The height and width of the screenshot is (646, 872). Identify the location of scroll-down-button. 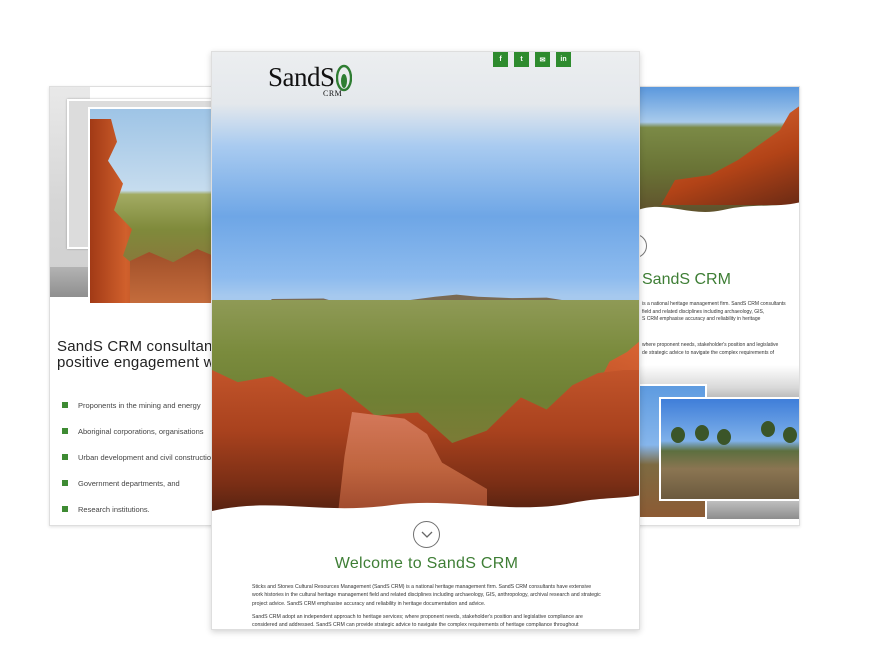
(426, 534).